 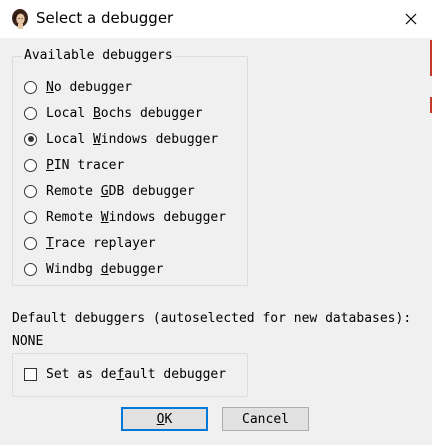 What do you see at coordinates (98, 55) in the screenshot?
I see `group-title: Available debuggers` at bounding box center [98, 55].